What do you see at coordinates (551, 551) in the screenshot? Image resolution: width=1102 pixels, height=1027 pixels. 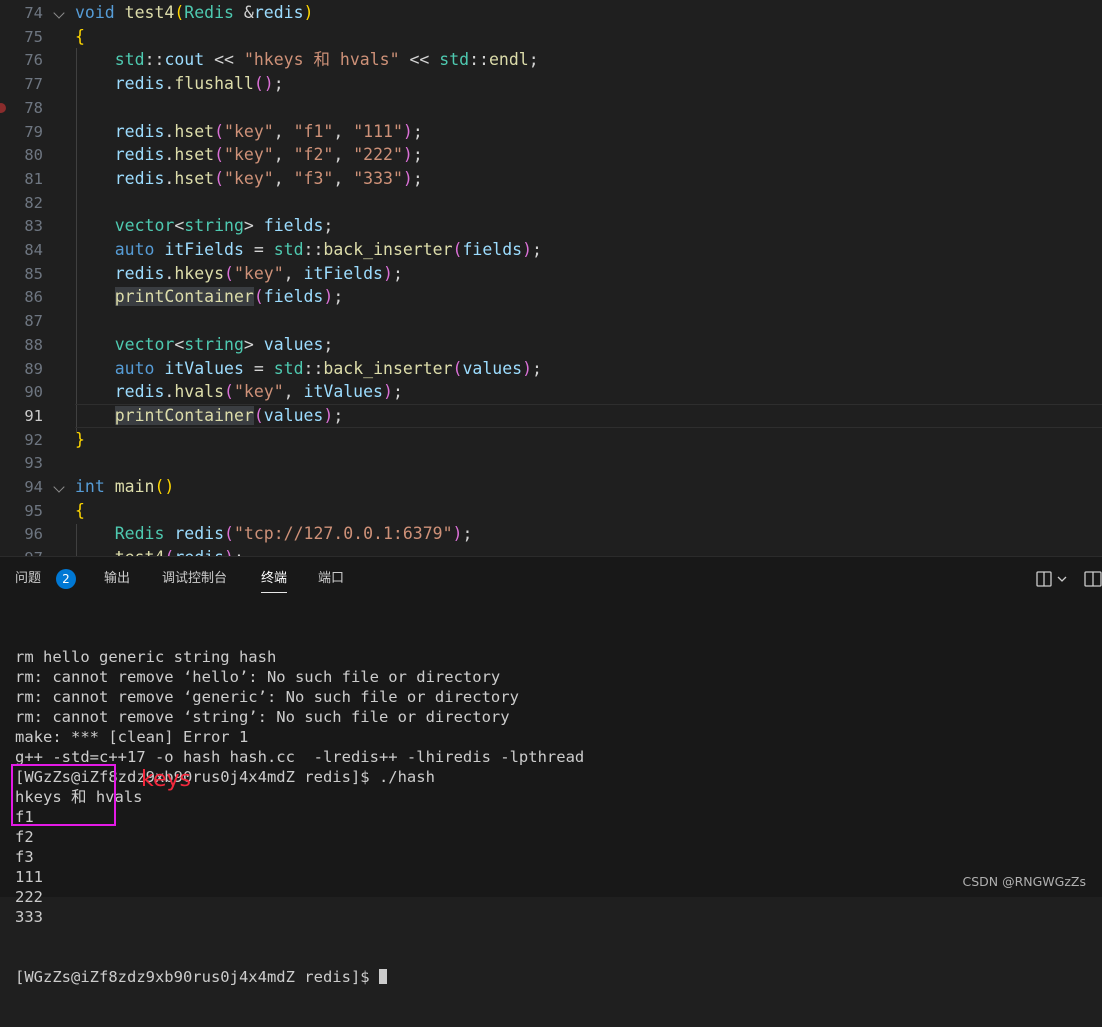 I see `code-line: 97 test4(redis);` at bounding box center [551, 551].